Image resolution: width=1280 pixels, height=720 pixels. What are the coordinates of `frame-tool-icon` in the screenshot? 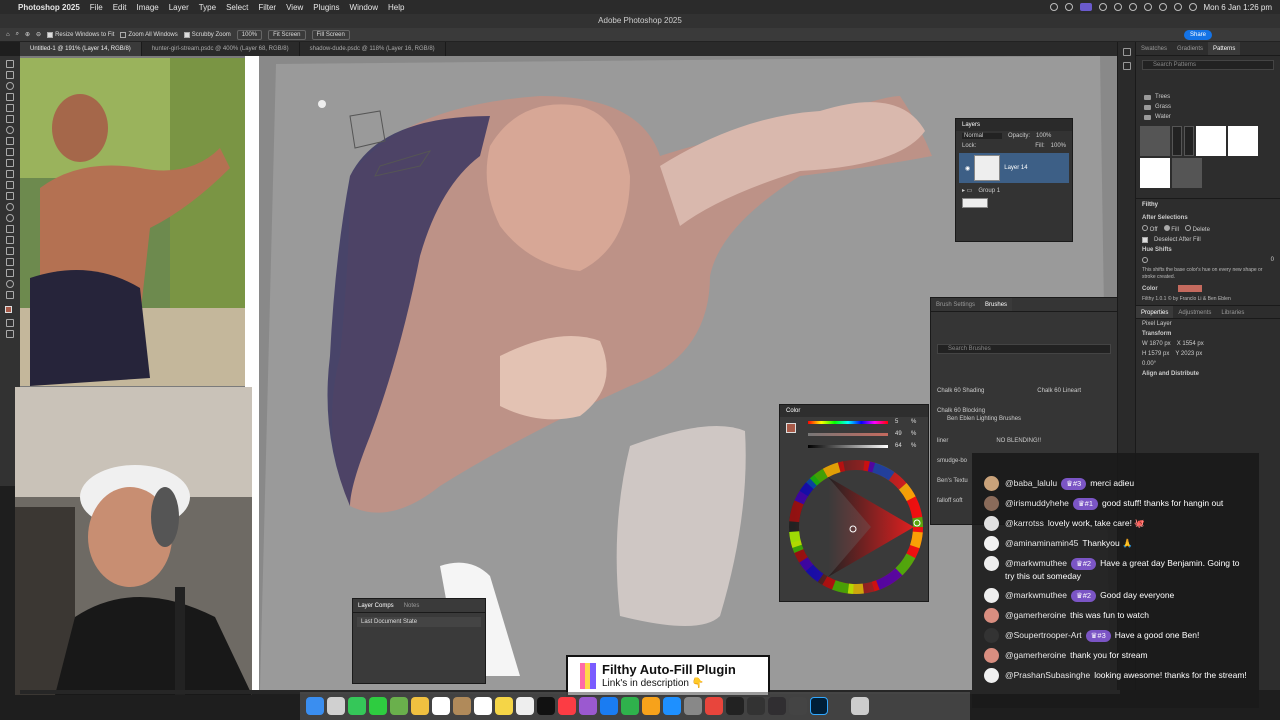 It's located at (10, 119).